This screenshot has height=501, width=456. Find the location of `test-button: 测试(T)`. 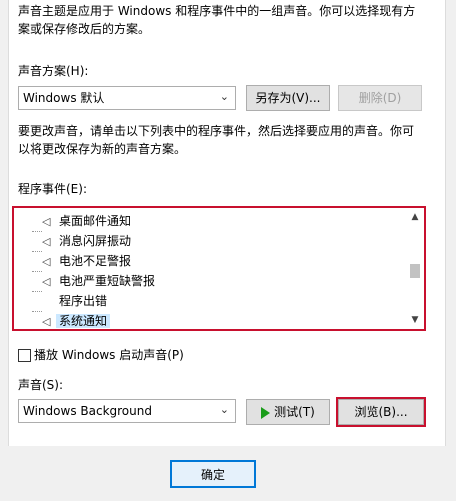

test-button: 测试(T) is located at coordinates (288, 412).